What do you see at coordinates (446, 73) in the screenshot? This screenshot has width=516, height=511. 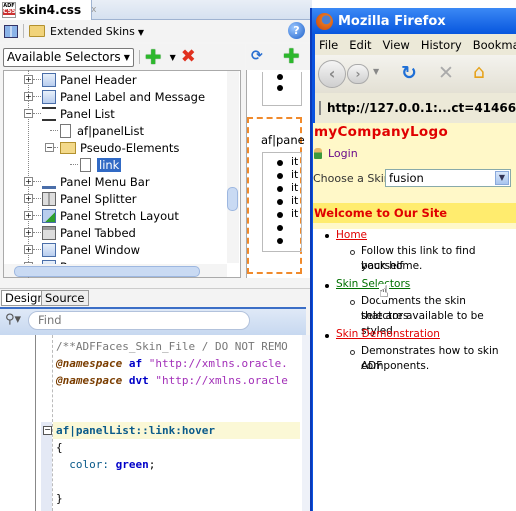 I see `stop-icon: ✕` at bounding box center [446, 73].